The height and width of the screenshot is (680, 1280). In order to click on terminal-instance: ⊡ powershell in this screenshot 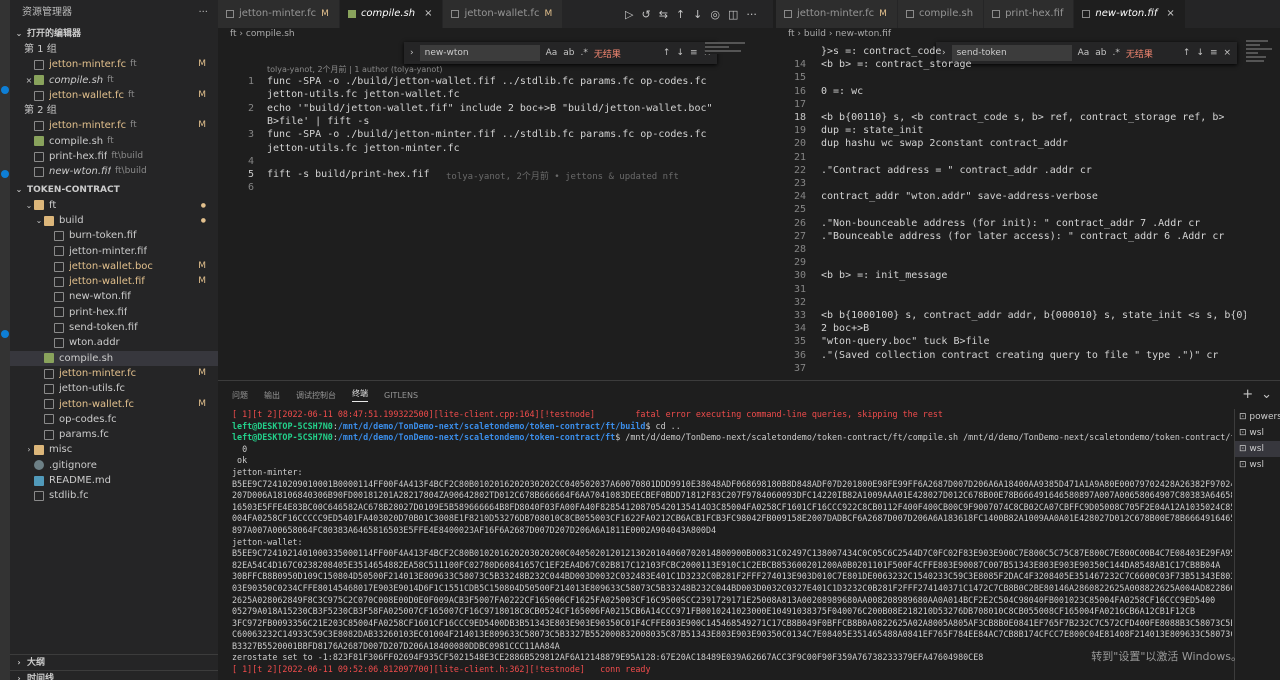, I will do `click(1257, 417)`.